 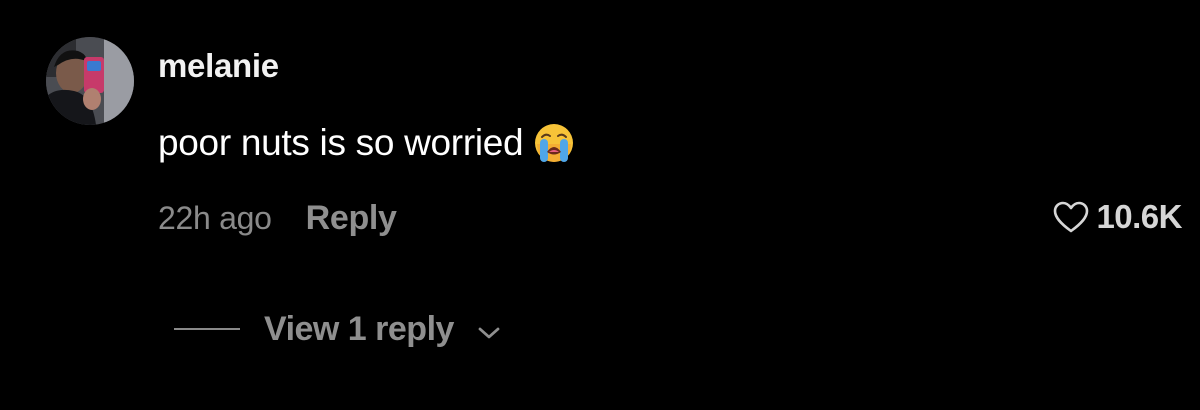 What do you see at coordinates (277, 218) in the screenshot?
I see `comment-meta: 22h ago Reply` at bounding box center [277, 218].